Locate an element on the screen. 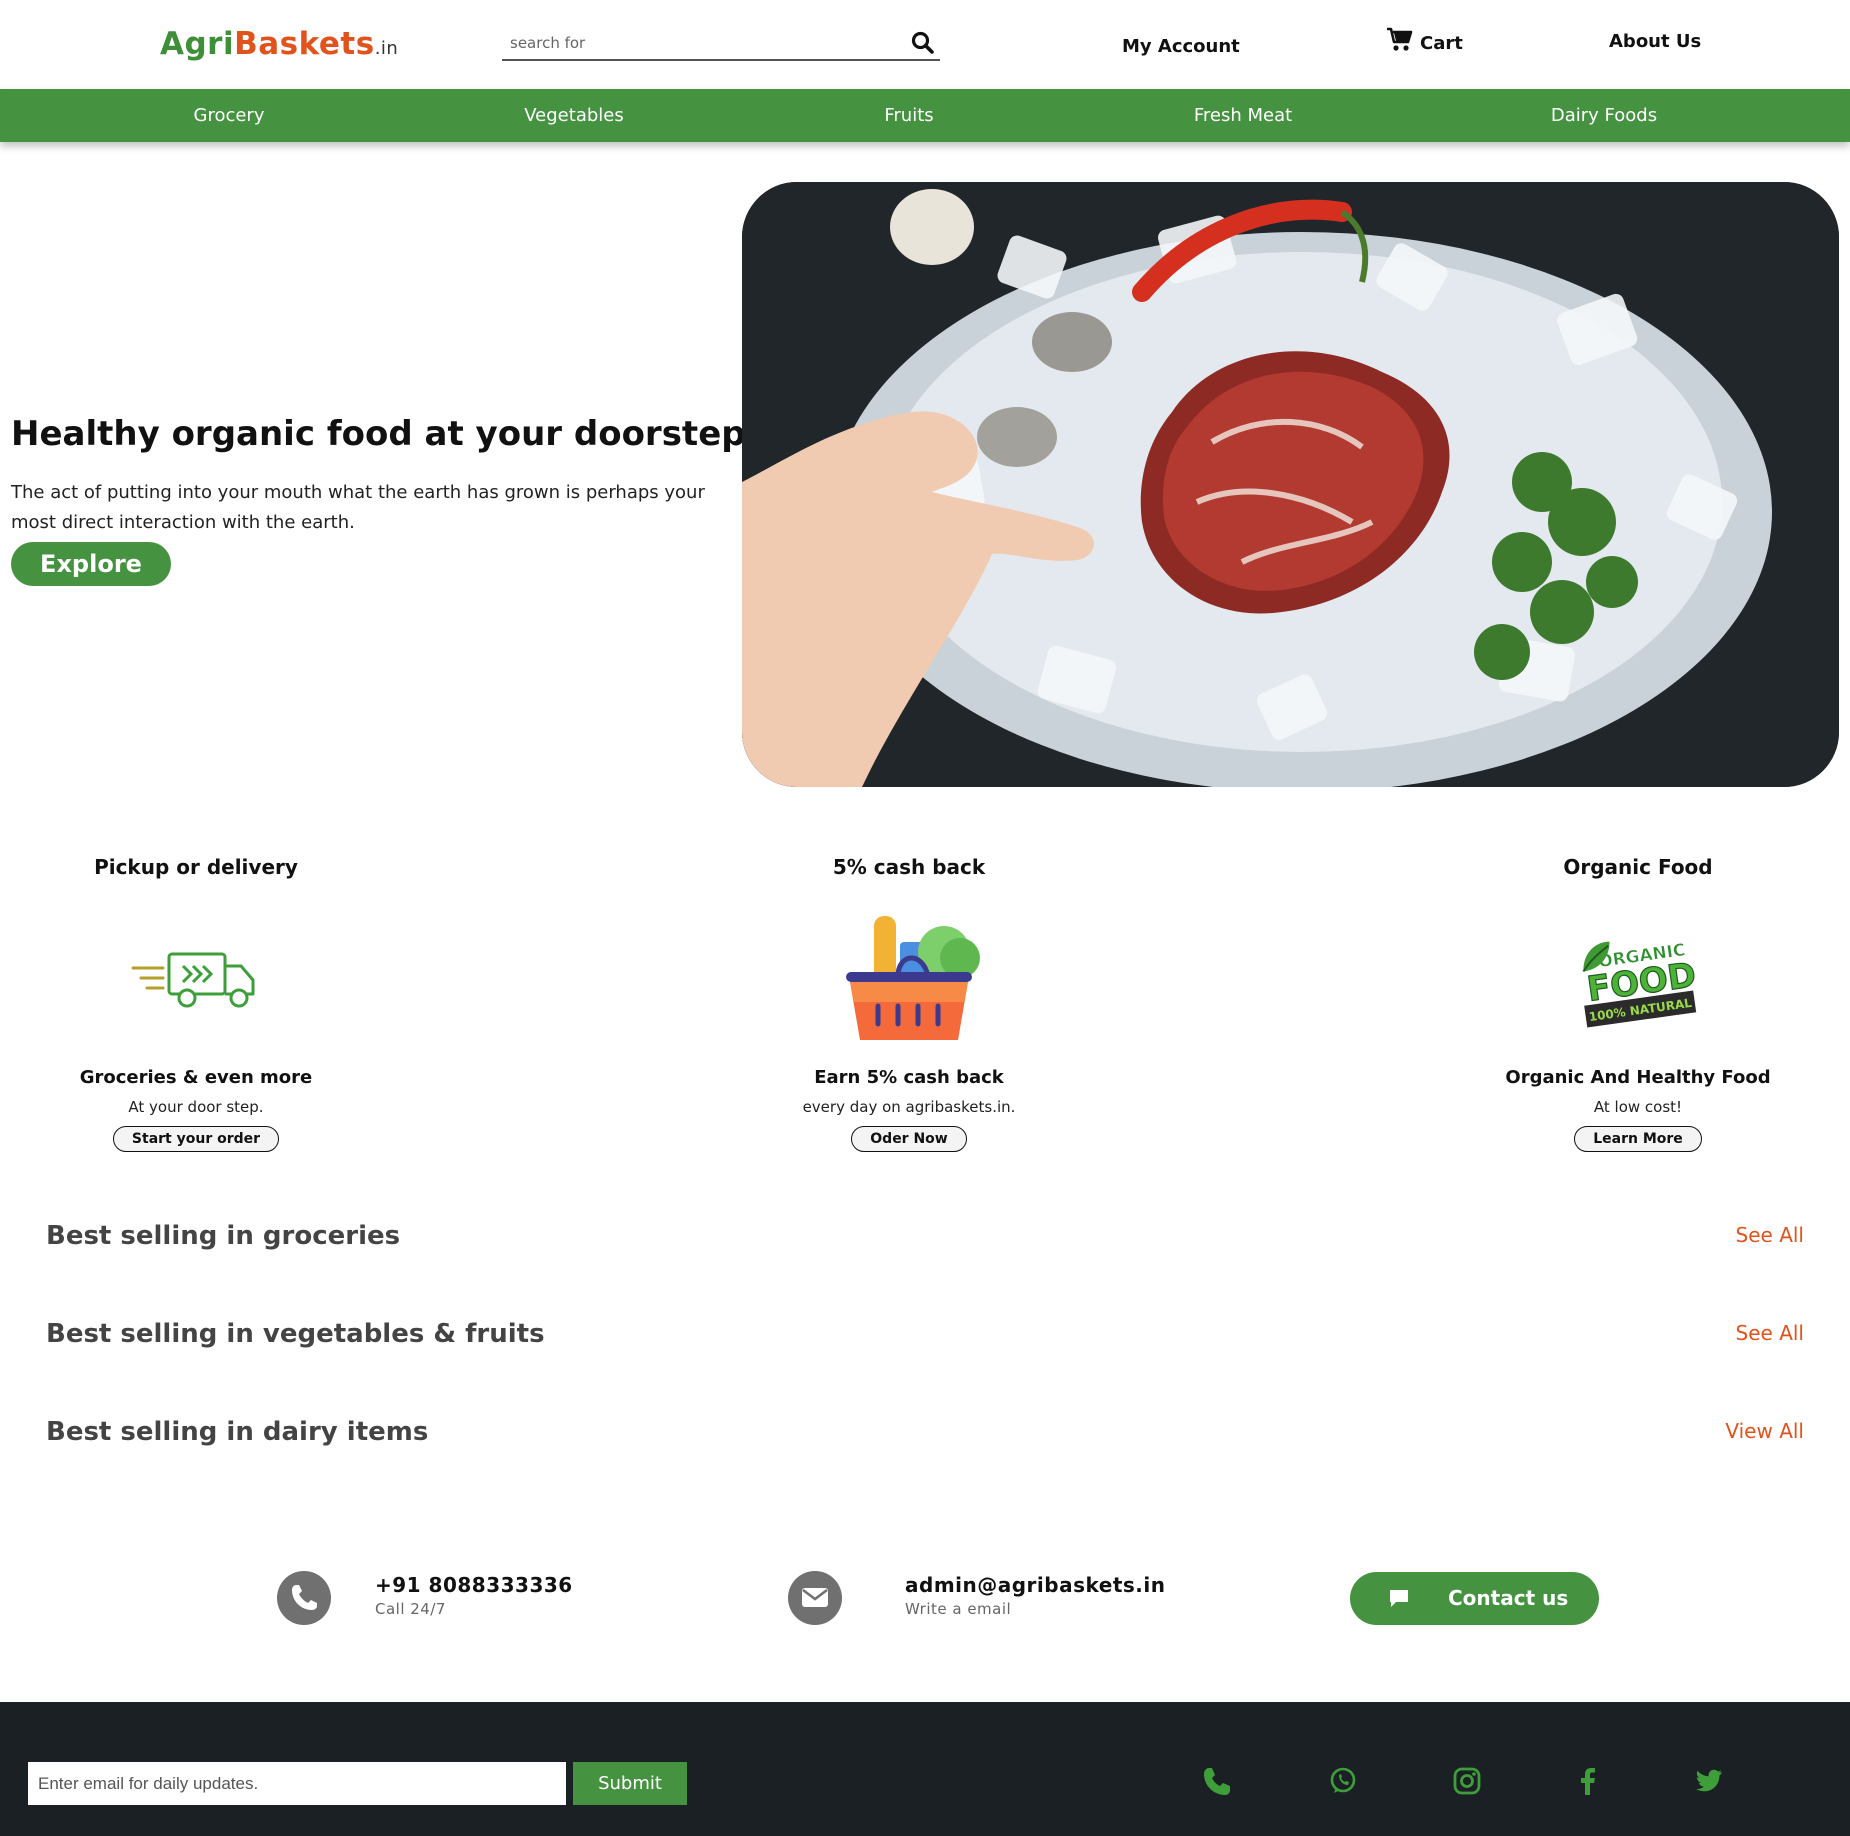 This screenshot has height=1836, width=1850. hero-title: Healthy organic food at your doorstep. is located at coordinates (385, 434).